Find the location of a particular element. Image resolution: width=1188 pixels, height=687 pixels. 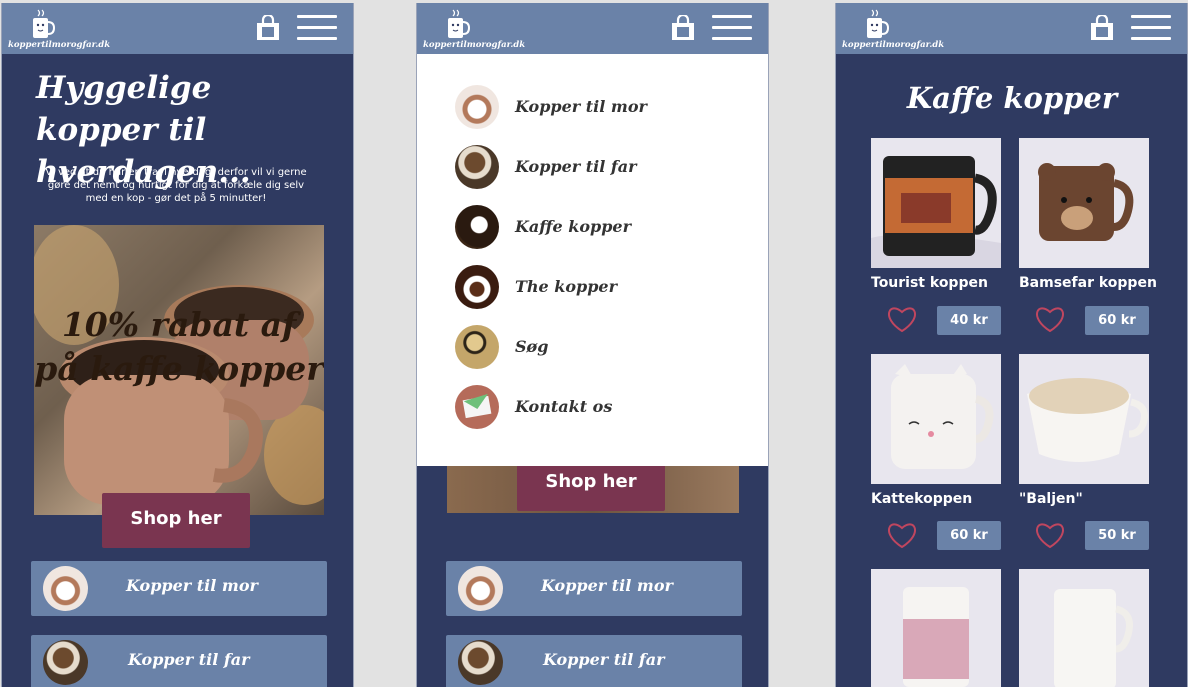

promo-text: 10% rabat af på kaffe kopper is located at coordinates (179, 346).